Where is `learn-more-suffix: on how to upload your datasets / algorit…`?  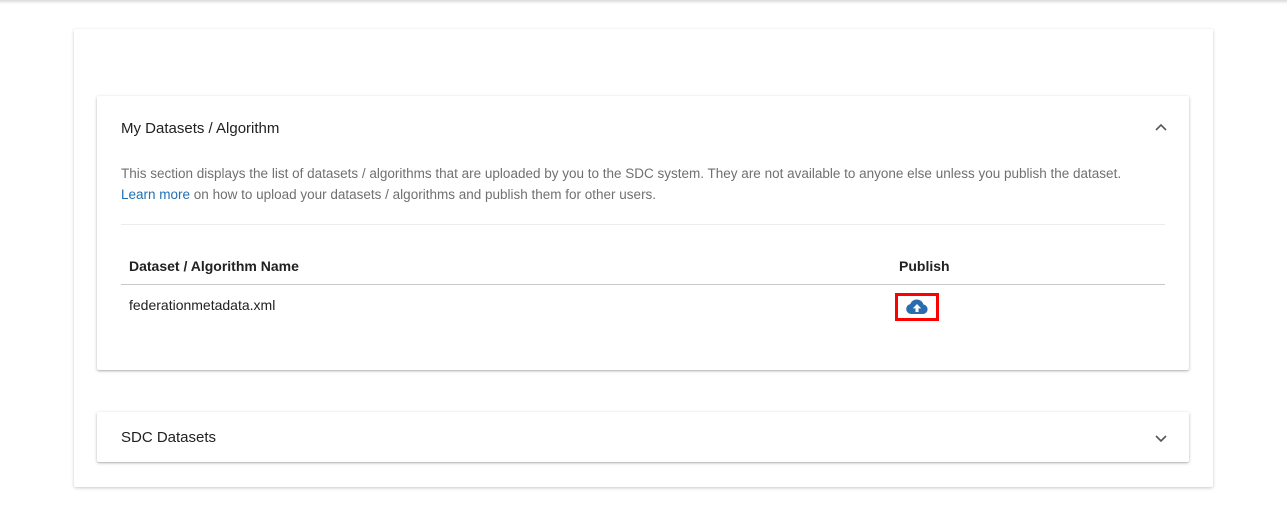
learn-more-suffix: on how to upload your datasets / algorit… is located at coordinates (423, 194).